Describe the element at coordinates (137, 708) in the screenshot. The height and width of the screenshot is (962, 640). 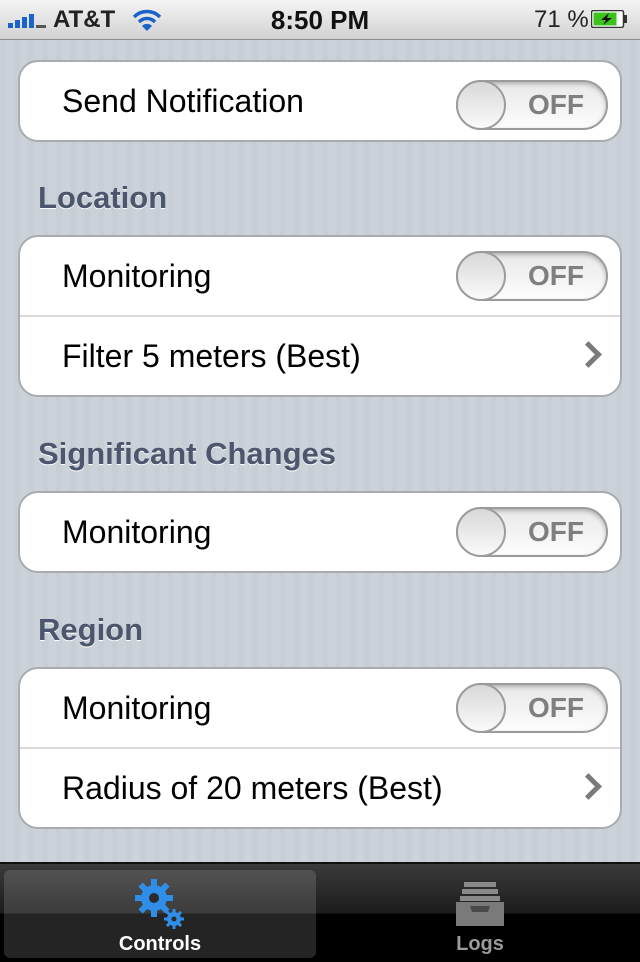
I see `region-monitoring-label: Monitoring` at that location.